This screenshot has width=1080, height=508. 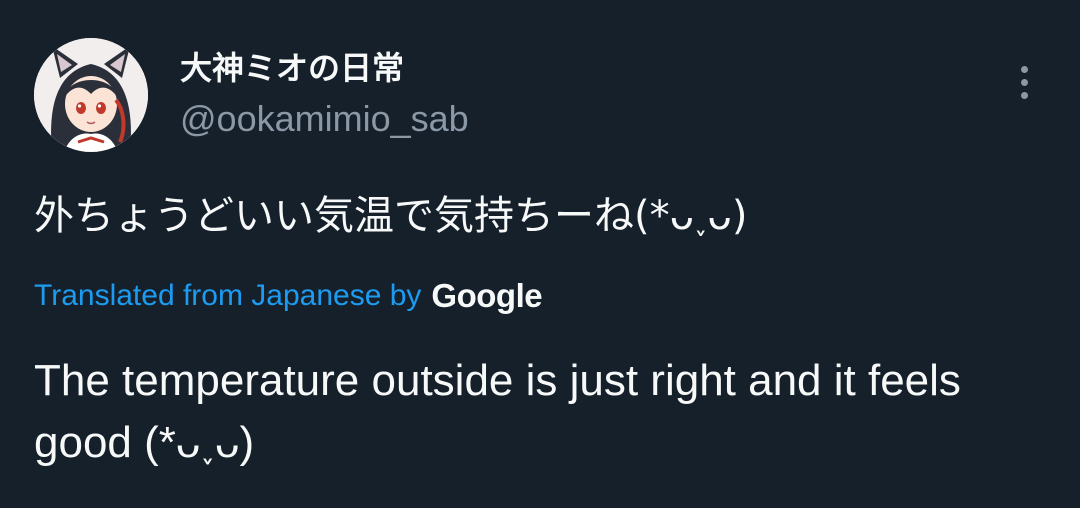 What do you see at coordinates (292, 68) in the screenshot?
I see `author-display-name: 大神ミオの日常` at bounding box center [292, 68].